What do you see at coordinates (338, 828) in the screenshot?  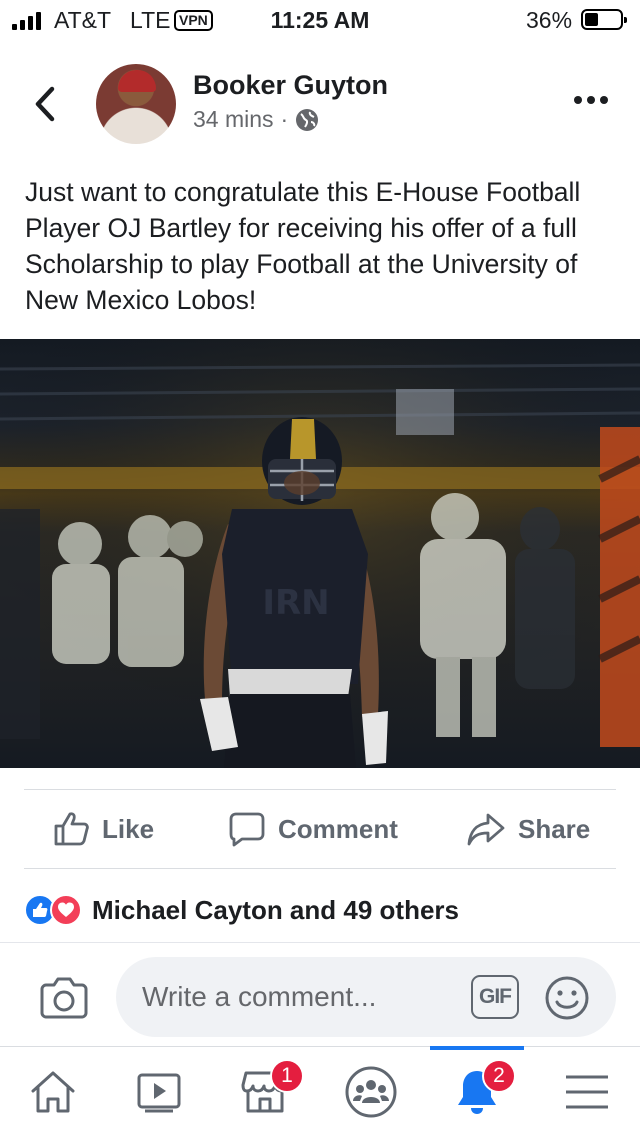 I see `comment-label: Comment` at bounding box center [338, 828].